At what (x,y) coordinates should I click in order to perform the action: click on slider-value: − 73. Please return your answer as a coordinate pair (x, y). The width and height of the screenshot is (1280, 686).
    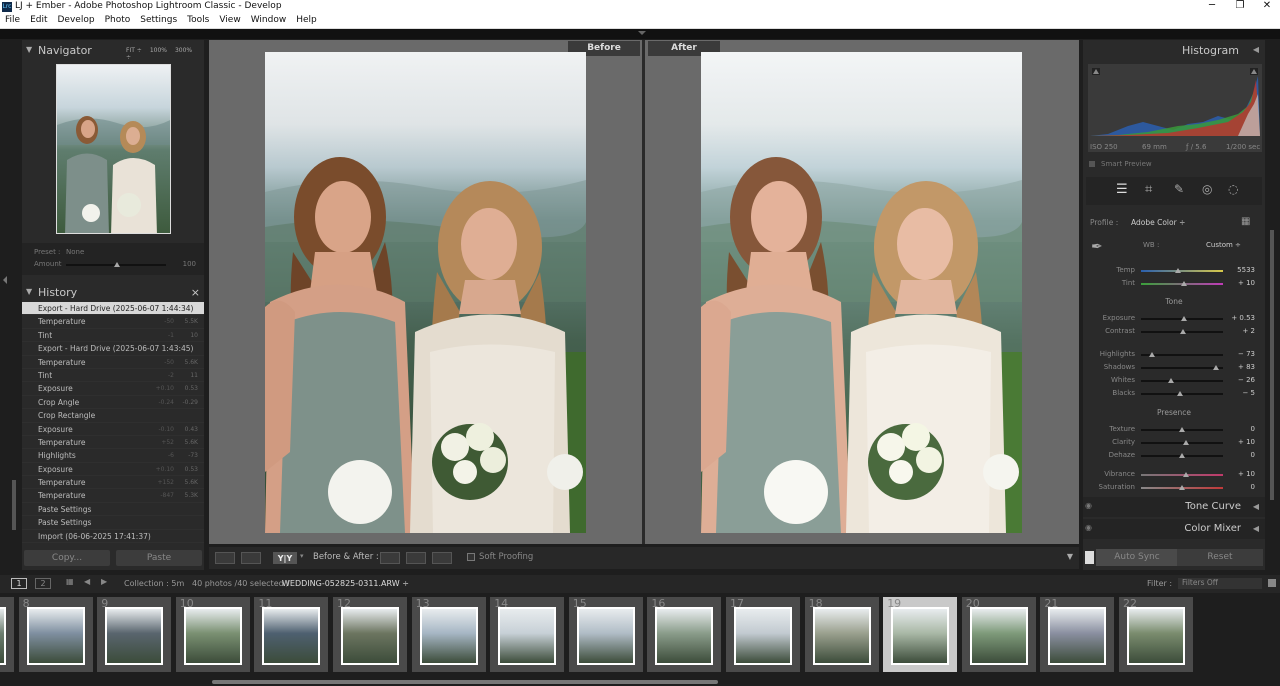
    Looking at the image, I should click on (1240, 354).